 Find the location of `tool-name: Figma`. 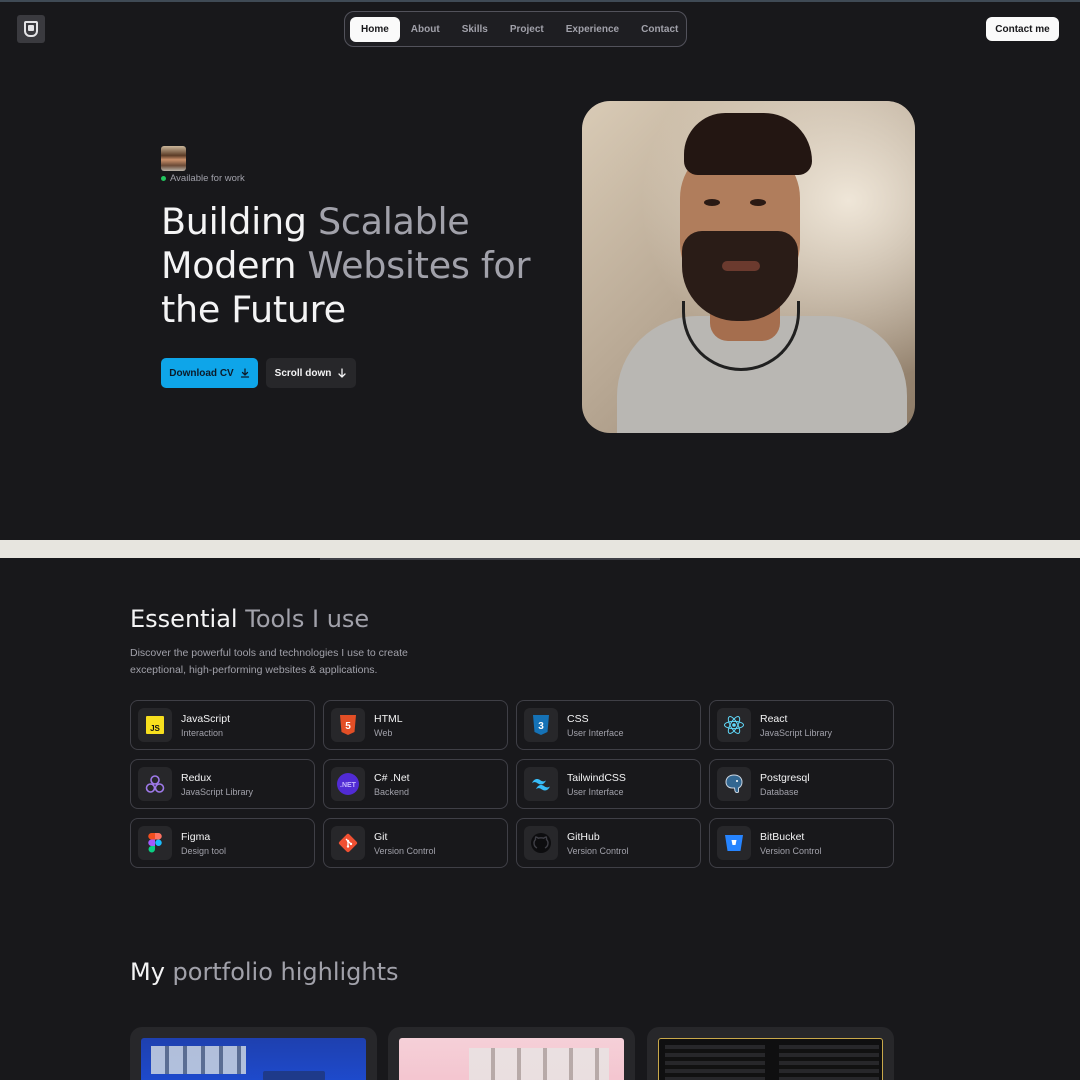

tool-name: Figma is located at coordinates (196, 836).